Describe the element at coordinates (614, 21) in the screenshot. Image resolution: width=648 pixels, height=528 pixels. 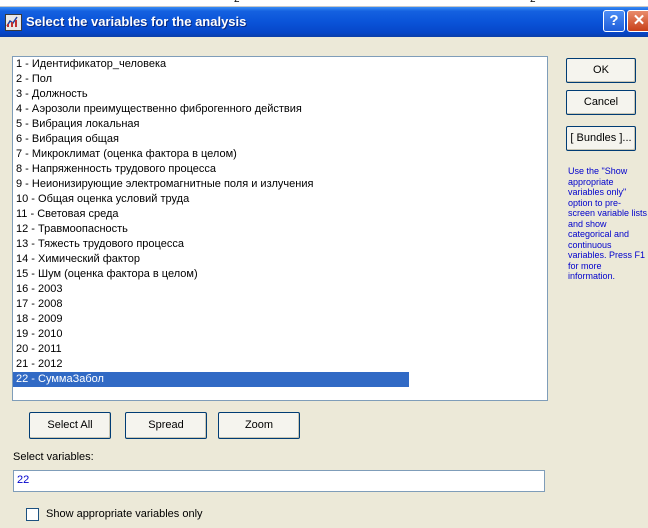
I see `help-icon: ?` at that location.